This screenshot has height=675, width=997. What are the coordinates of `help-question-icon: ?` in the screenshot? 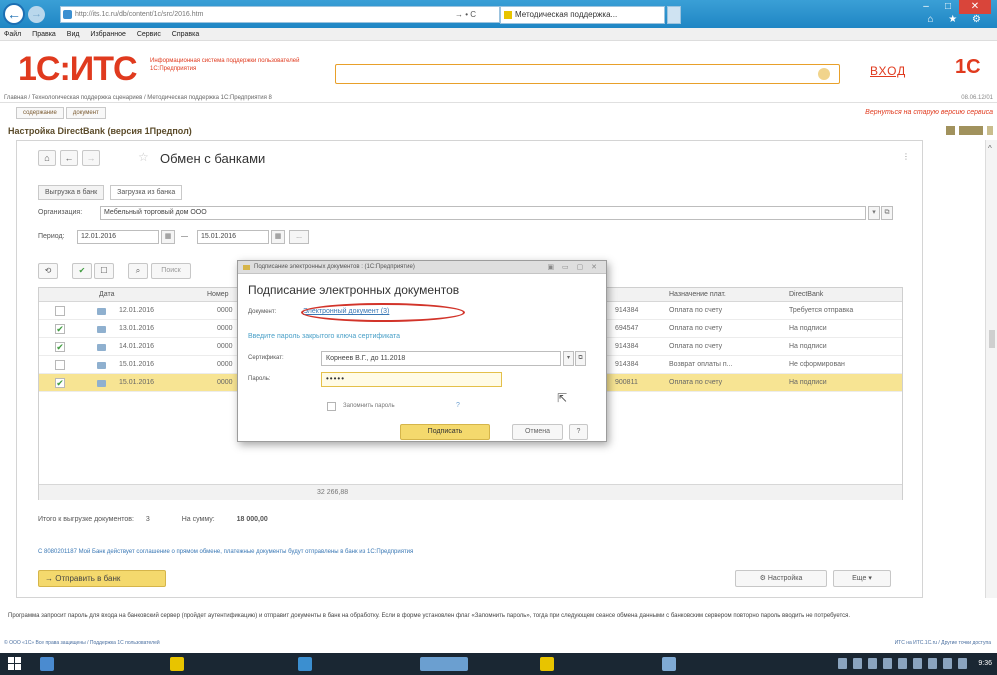 It's located at (458, 406).